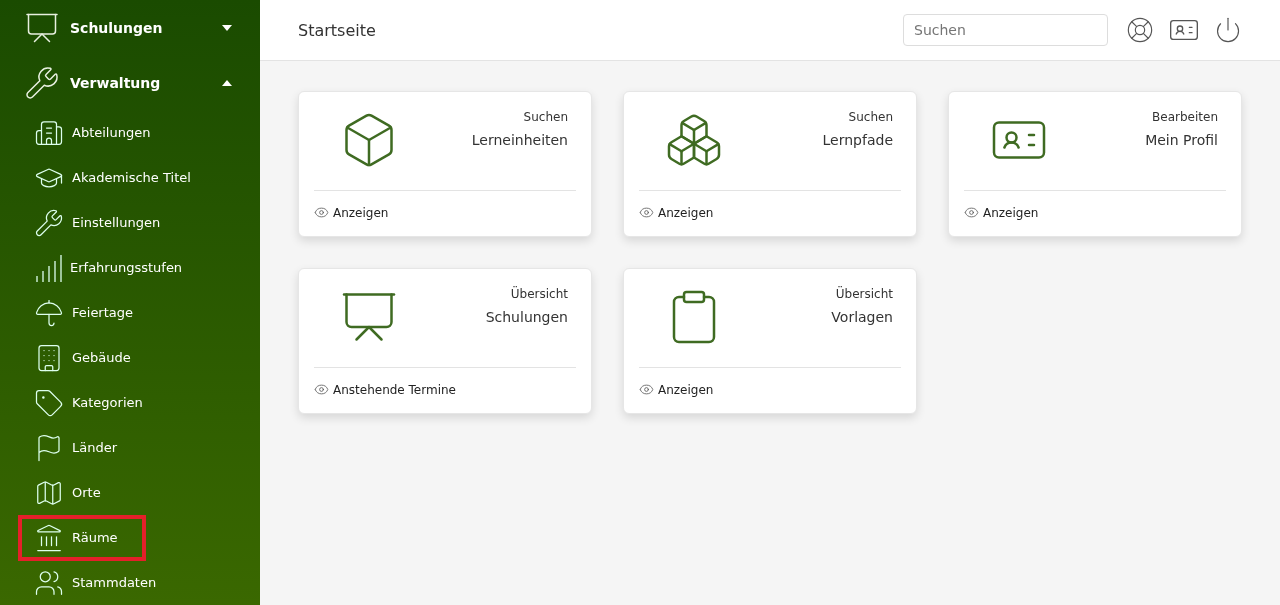 This screenshot has width=1280, height=605. Describe the element at coordinates (1140, 30) in the screenshot. I see `help-button` at that location.